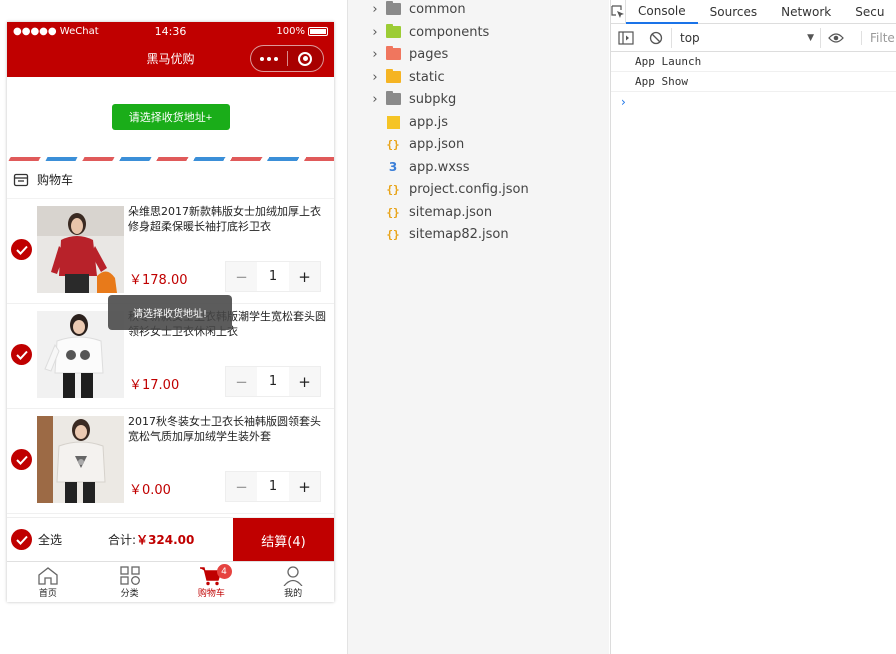 The image size is (896, 654). I want to click on tree-file-project-config: {} project.config.json, so click(438, 189).